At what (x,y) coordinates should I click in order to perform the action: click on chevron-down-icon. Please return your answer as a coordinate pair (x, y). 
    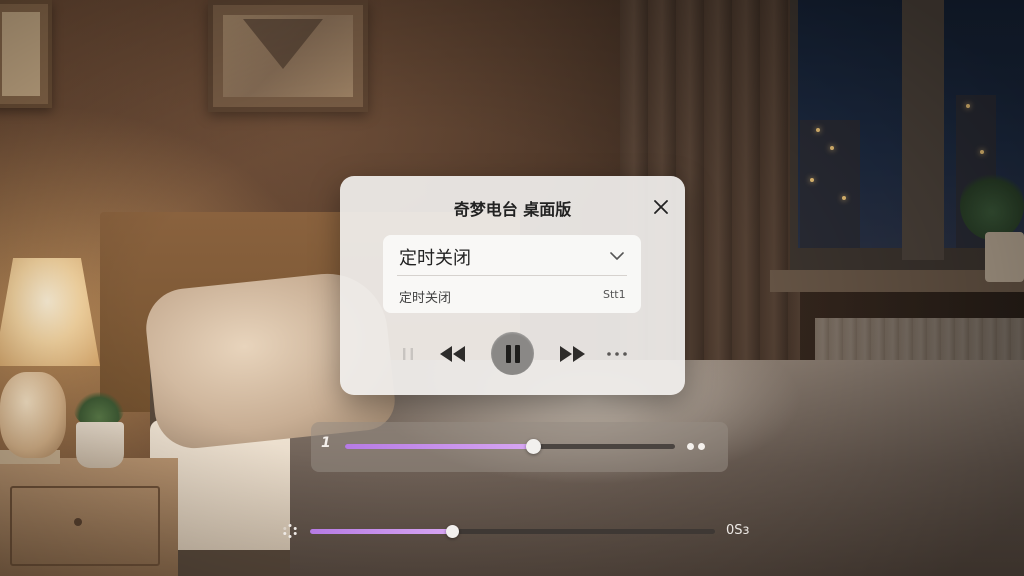
    Looking at the image, I should click on (617, 256).